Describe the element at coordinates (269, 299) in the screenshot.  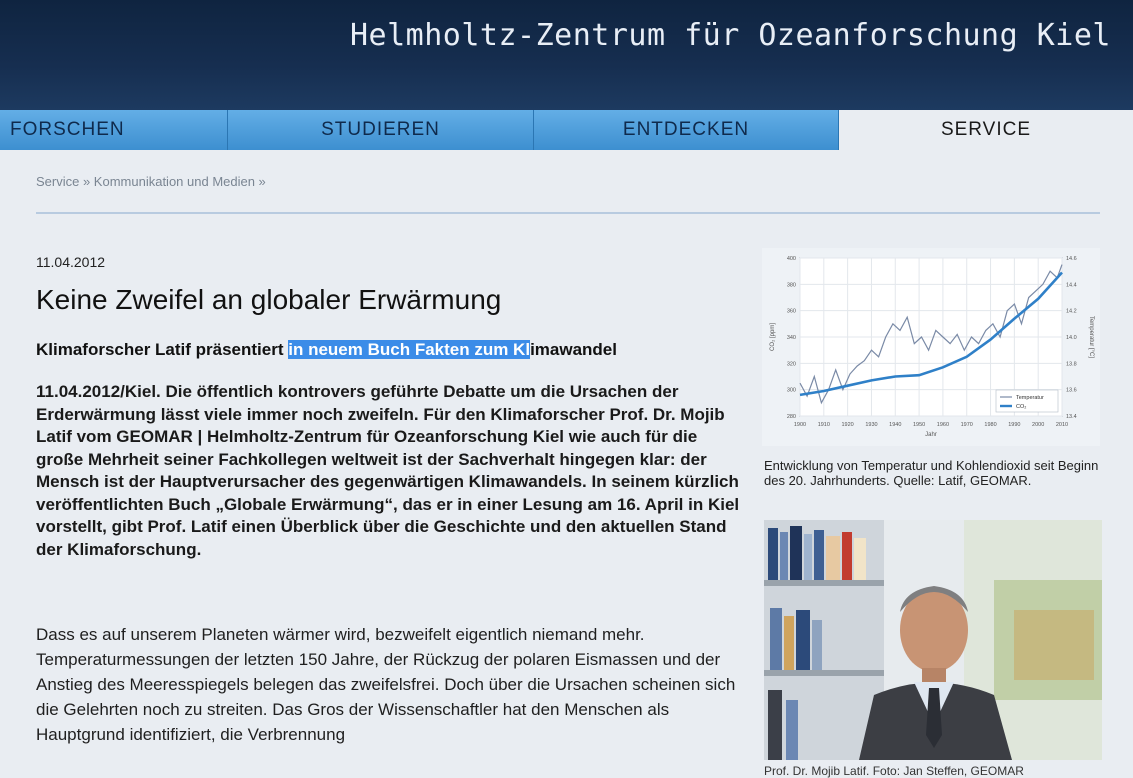
I see `article-headline: Keine Zweifel an globaler Erwärmung` at that location.